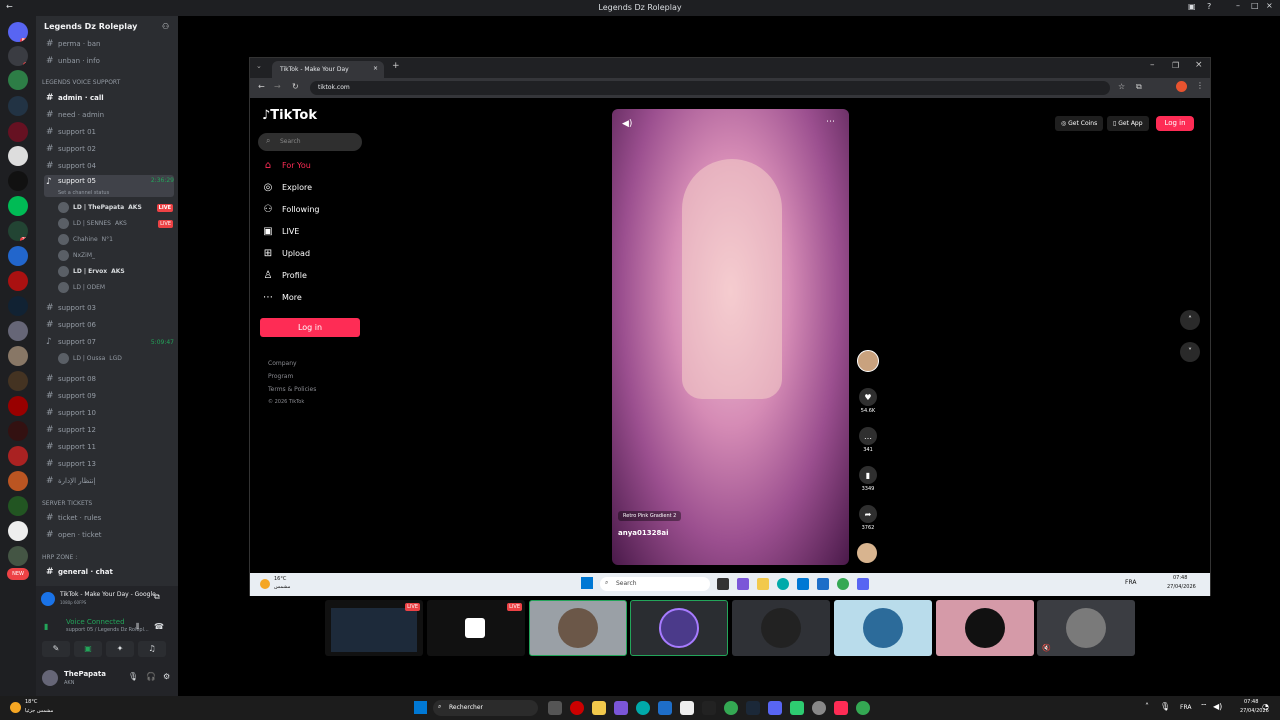 This screenshot has height=720, width=1280. I want to click on voice-channel: # admin · call, so click(109, 98).